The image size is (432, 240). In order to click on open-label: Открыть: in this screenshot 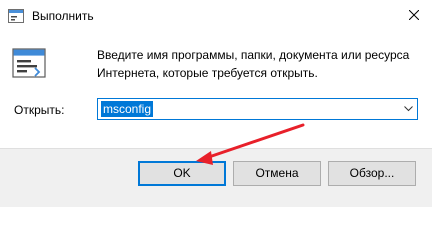, I will do `click(39, 110)`.